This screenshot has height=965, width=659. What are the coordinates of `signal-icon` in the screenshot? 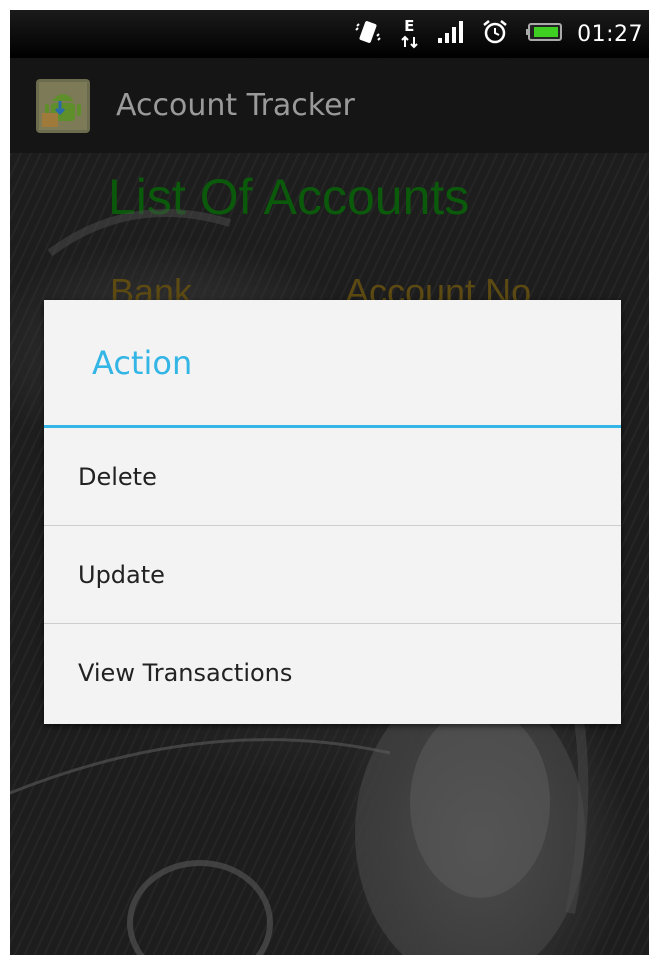 It's located at (451, 34).